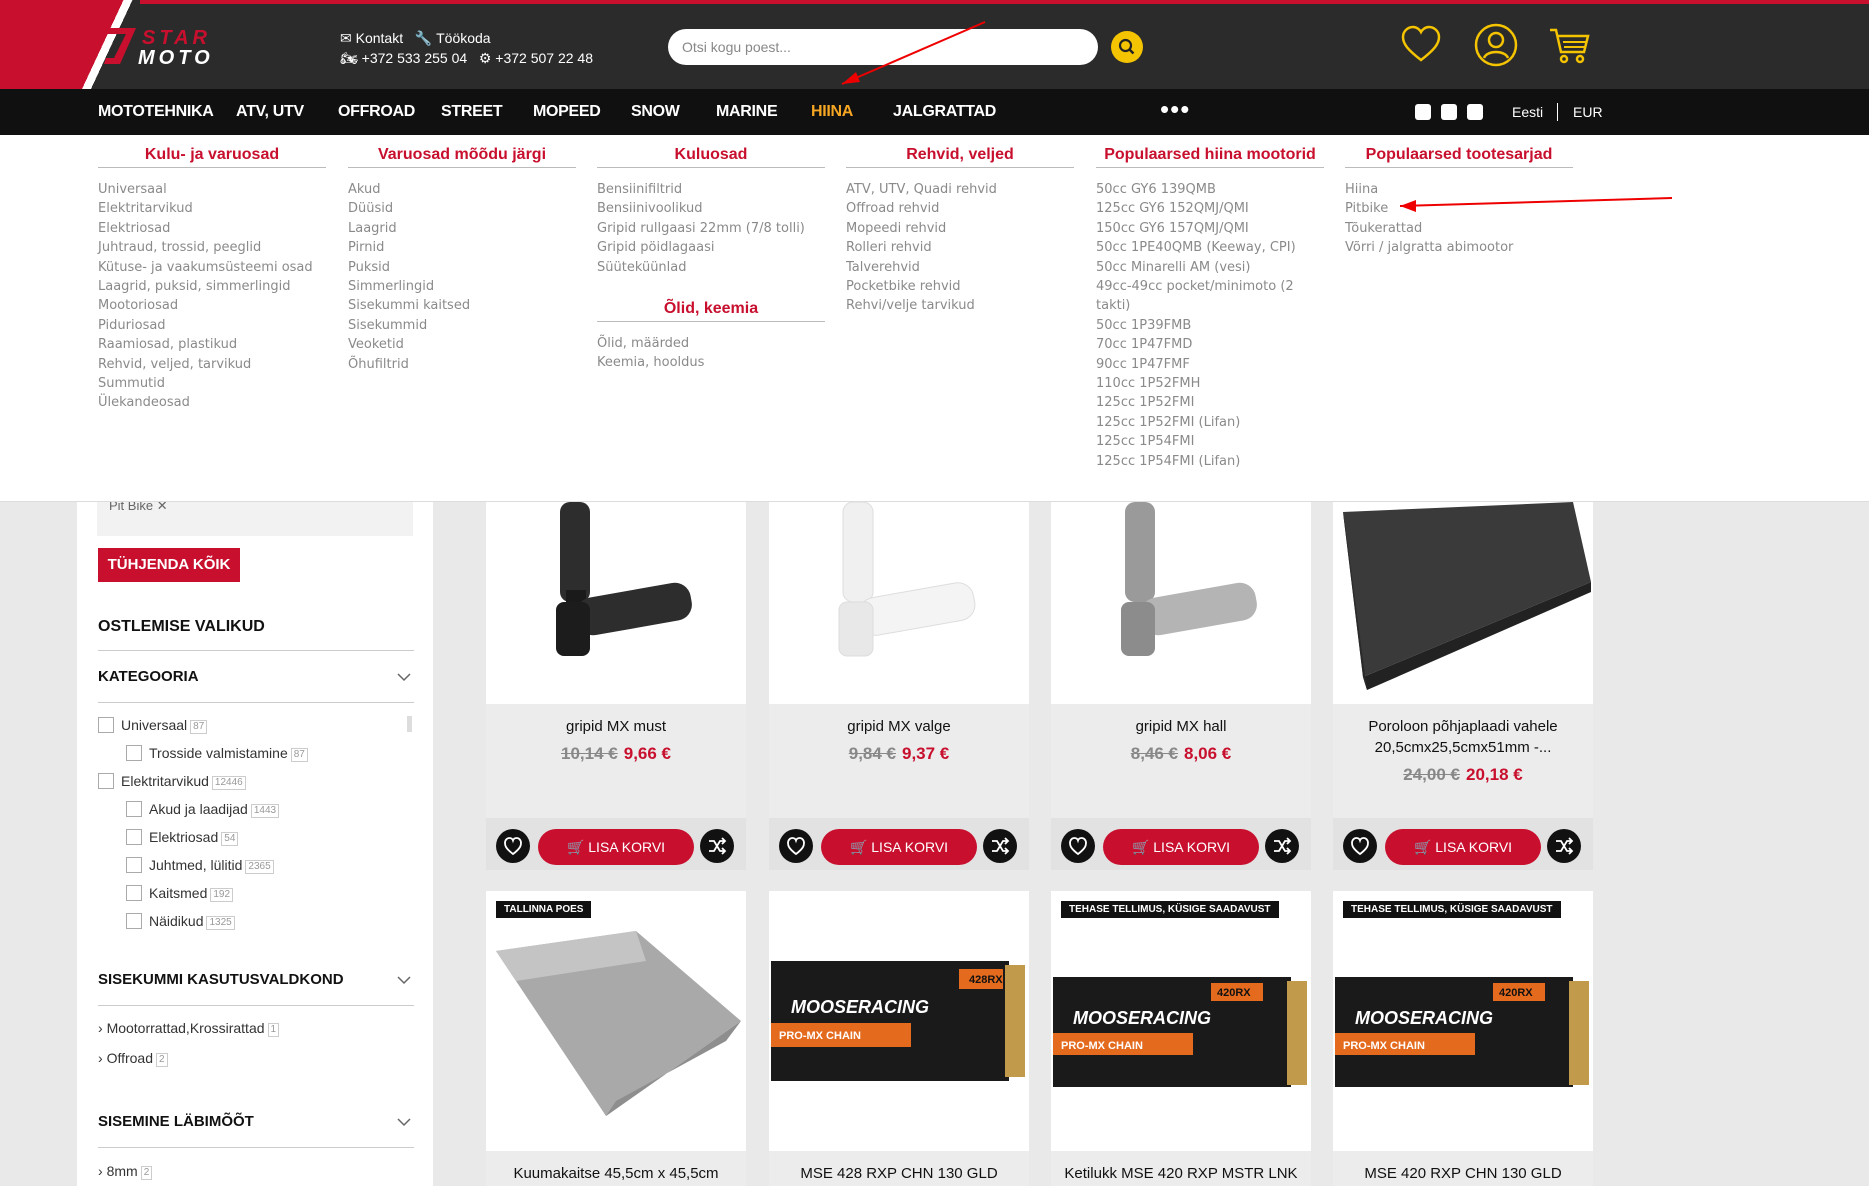 The image size is (1869, 1186). What do you see at coordinates (1210, 461) in the screenshot?
I see `menu-link: 125cc 1P54FMI (Lifan)` at bounding box center [1210, 461].